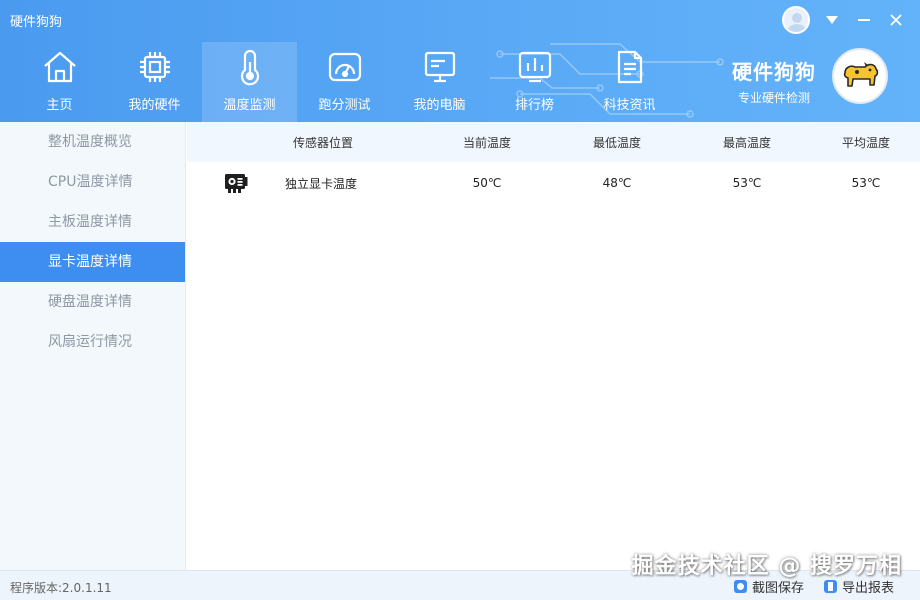 The width and height of the screenshot is (920, 600). What do you see at coordinates (864, 20) in the screenshot?
I see `minimize-icon` at bounding box center [864, 20].